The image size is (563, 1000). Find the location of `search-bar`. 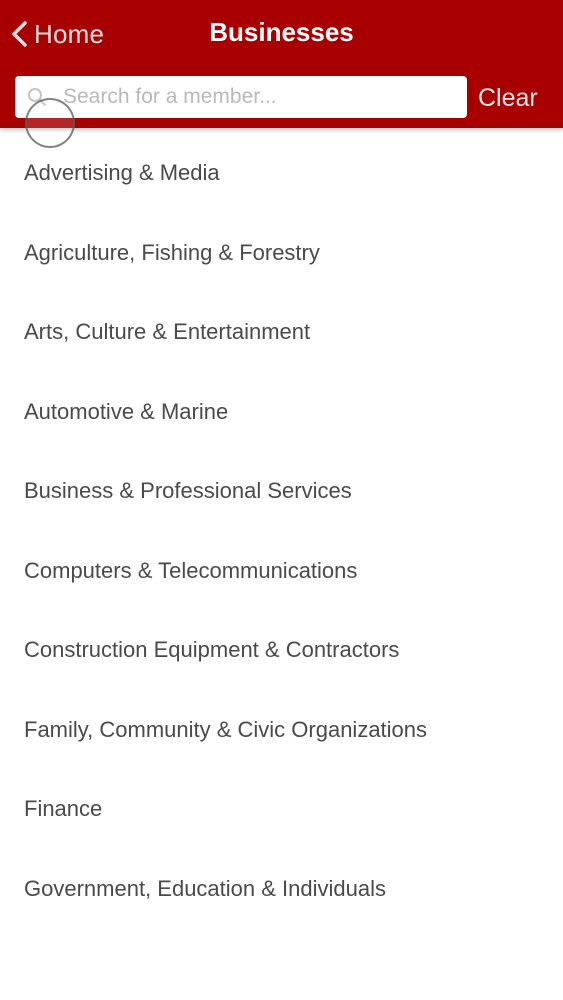

search-bar is located at coordinates (241, 97).